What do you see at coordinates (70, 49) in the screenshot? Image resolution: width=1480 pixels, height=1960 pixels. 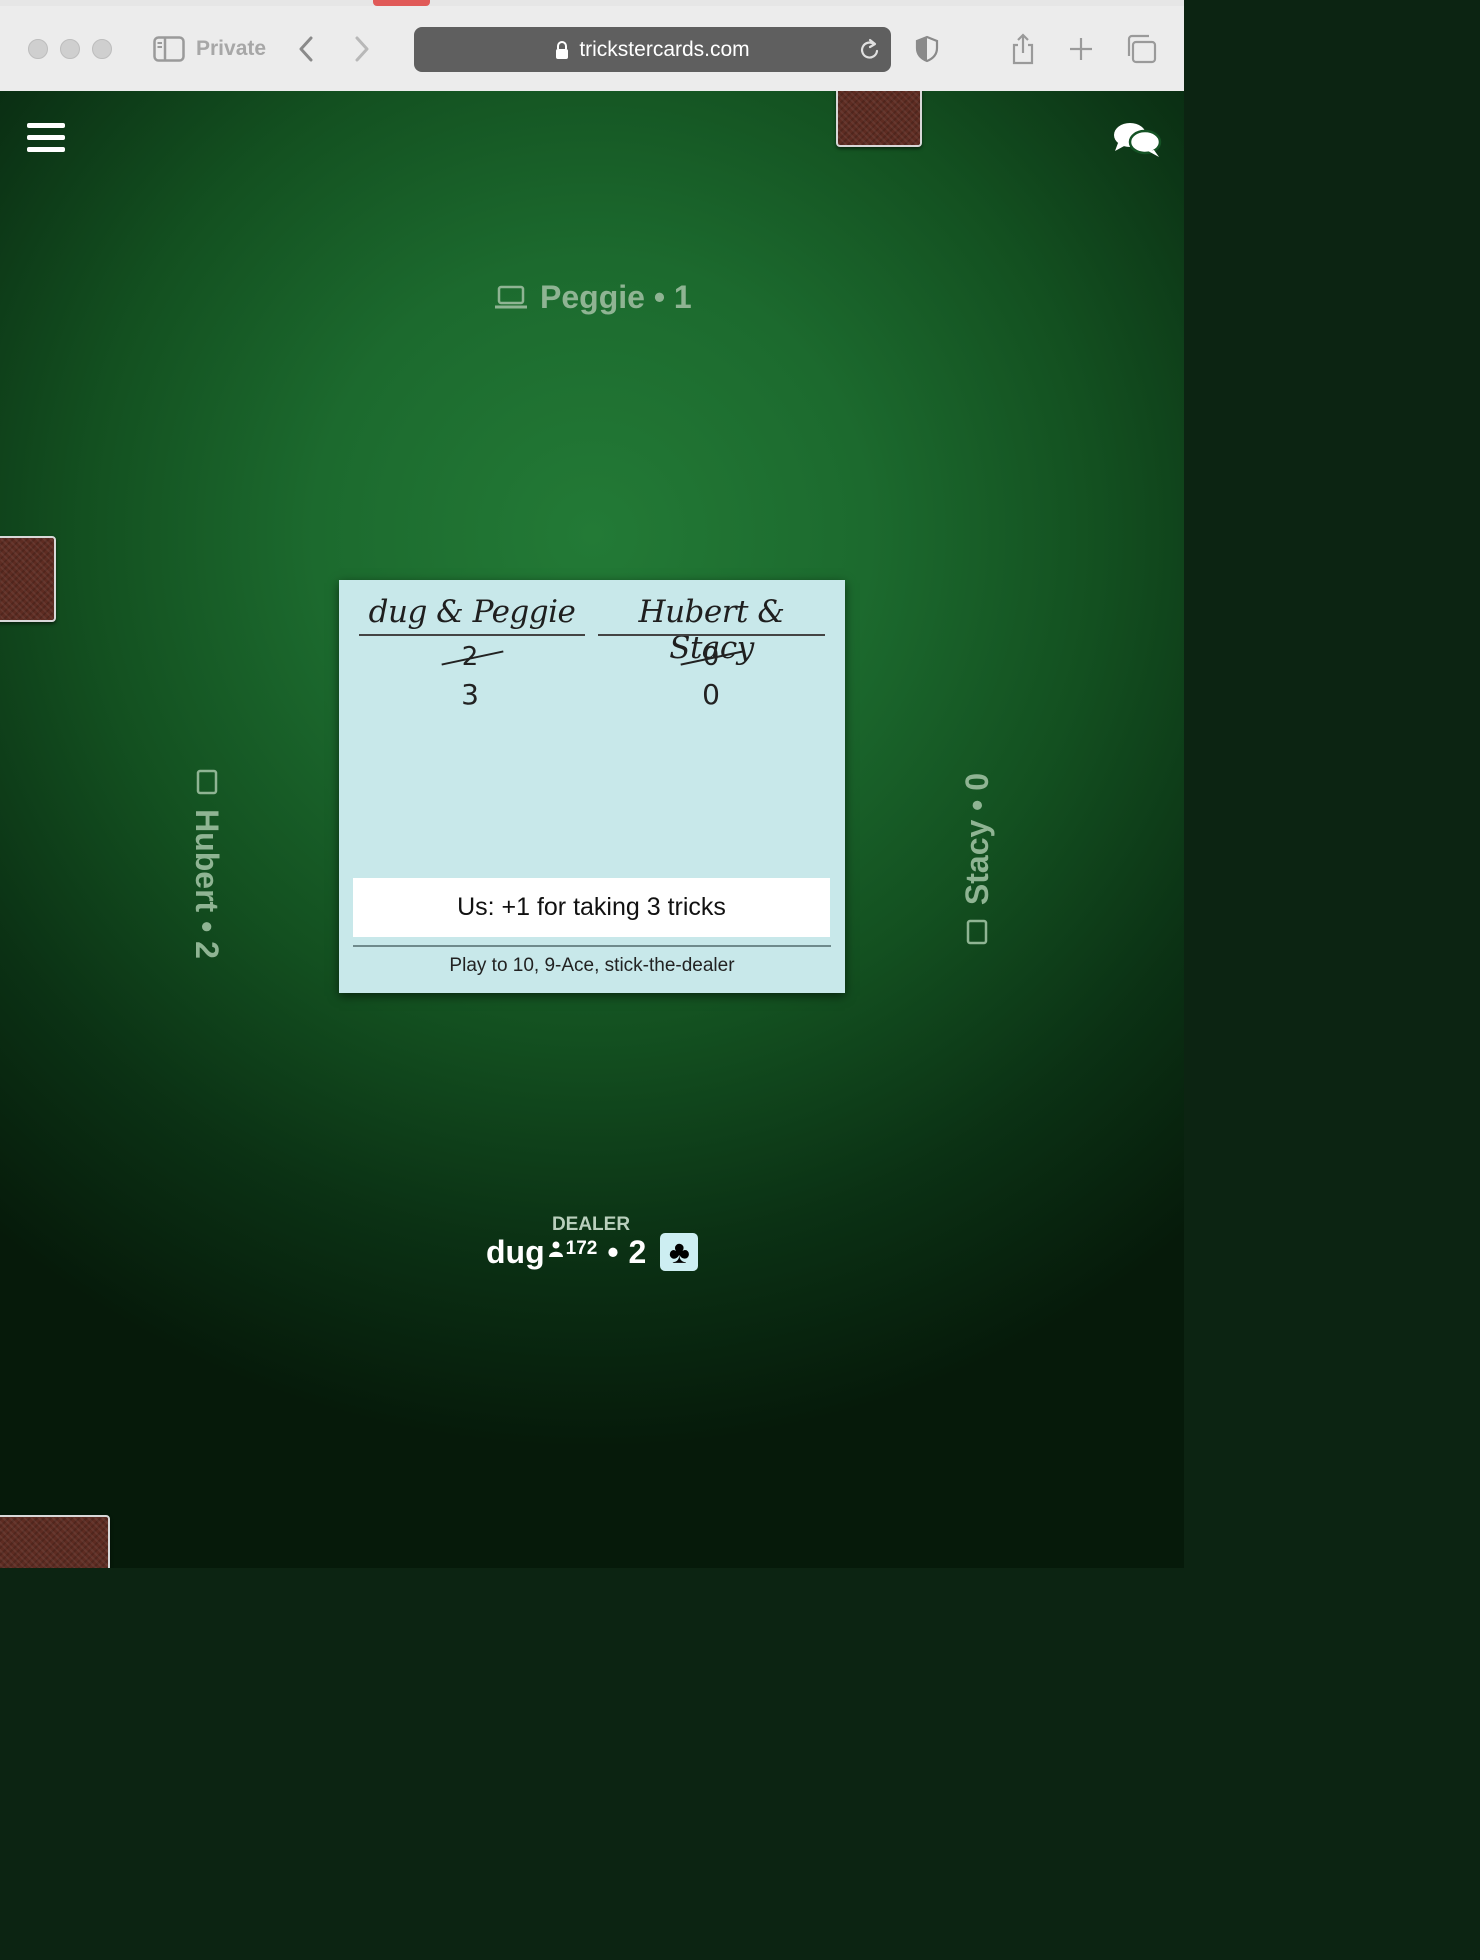 I see `minimize-window-button` at bounding box center [70, 49].